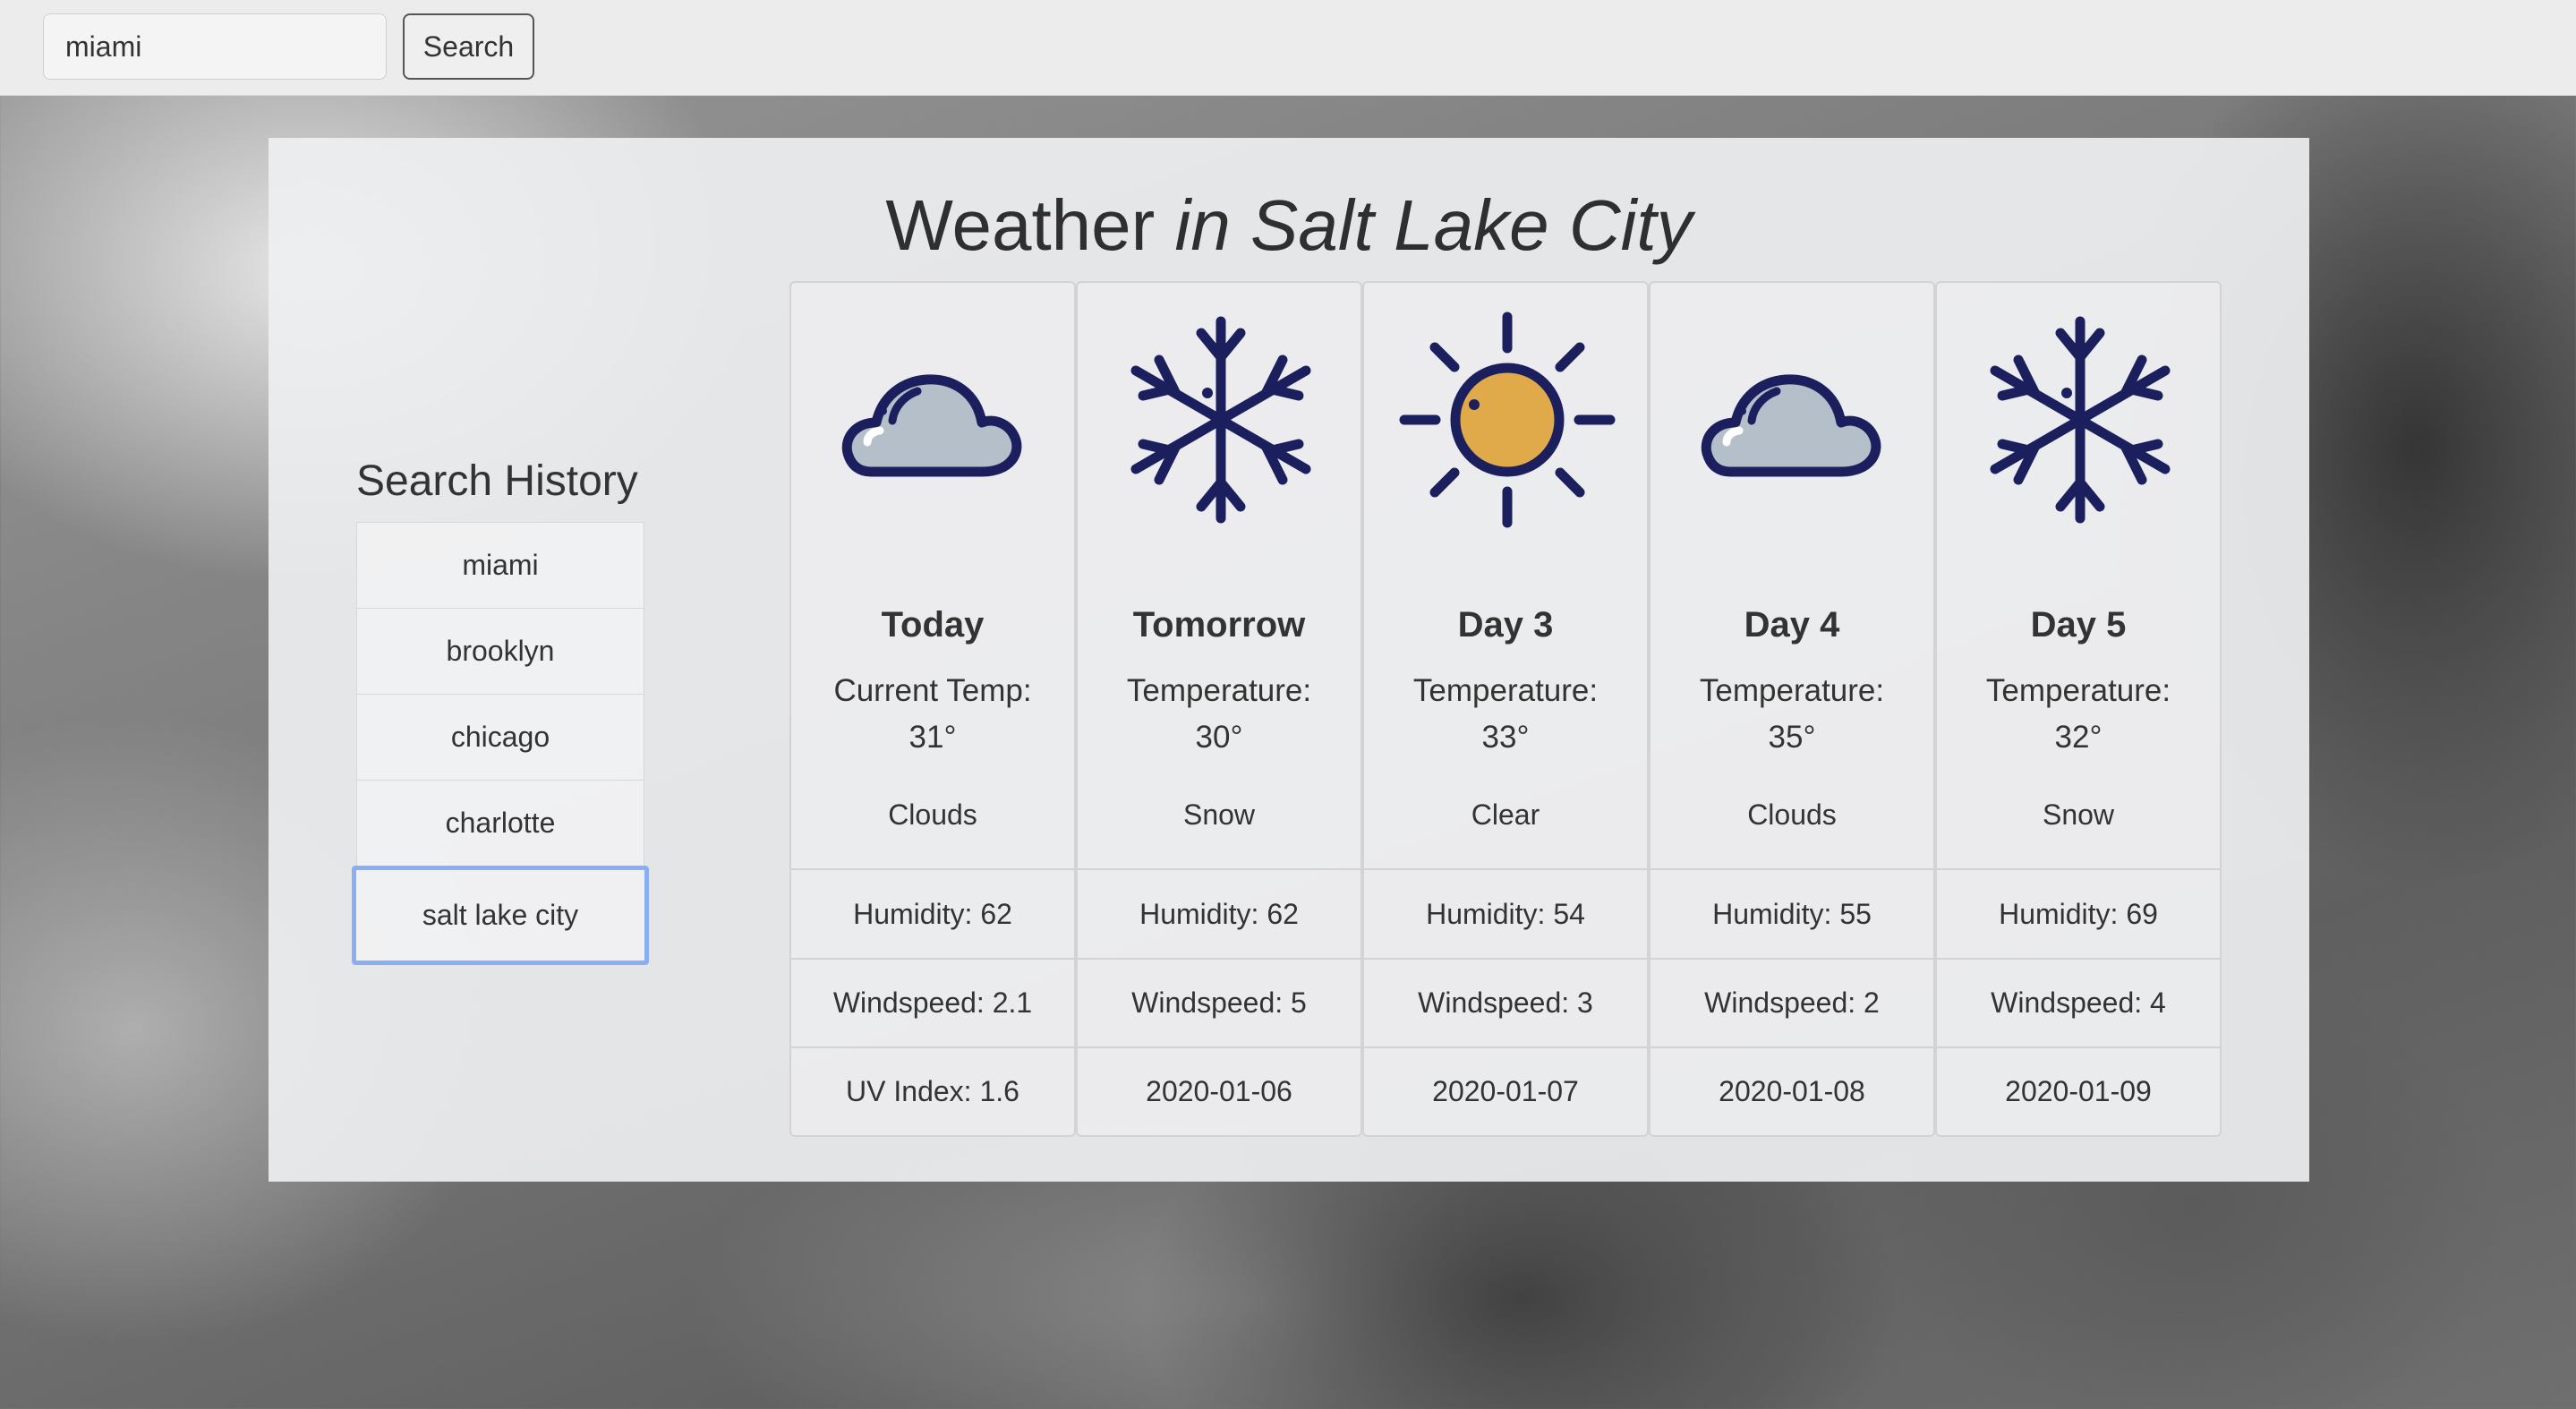 The width and height of the screenshot is (2576, 1409). What do you see at coordinates (1505, 1091) in the screenshot?
I see `date-row: 2020-01-07` at bounding box center [1505, 1091].